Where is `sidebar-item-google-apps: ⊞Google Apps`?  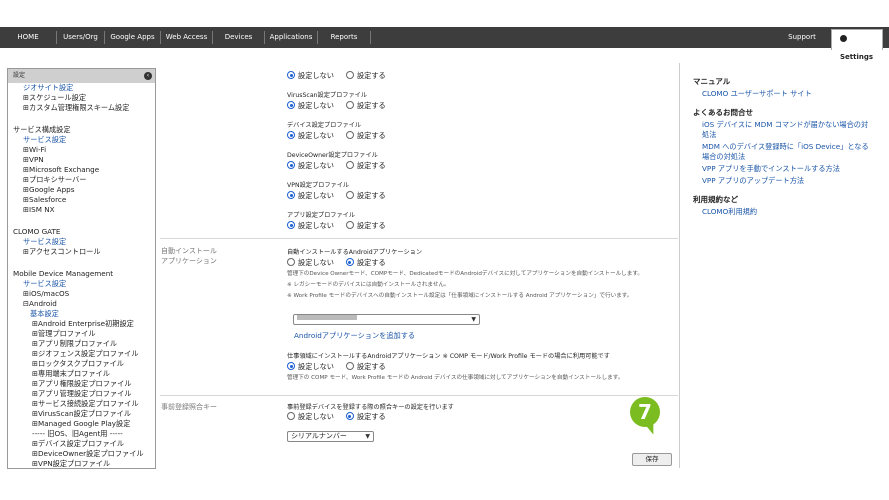
sidebar-item-google-apps: ⊞Google Apps is located at coordinates (48, 189).